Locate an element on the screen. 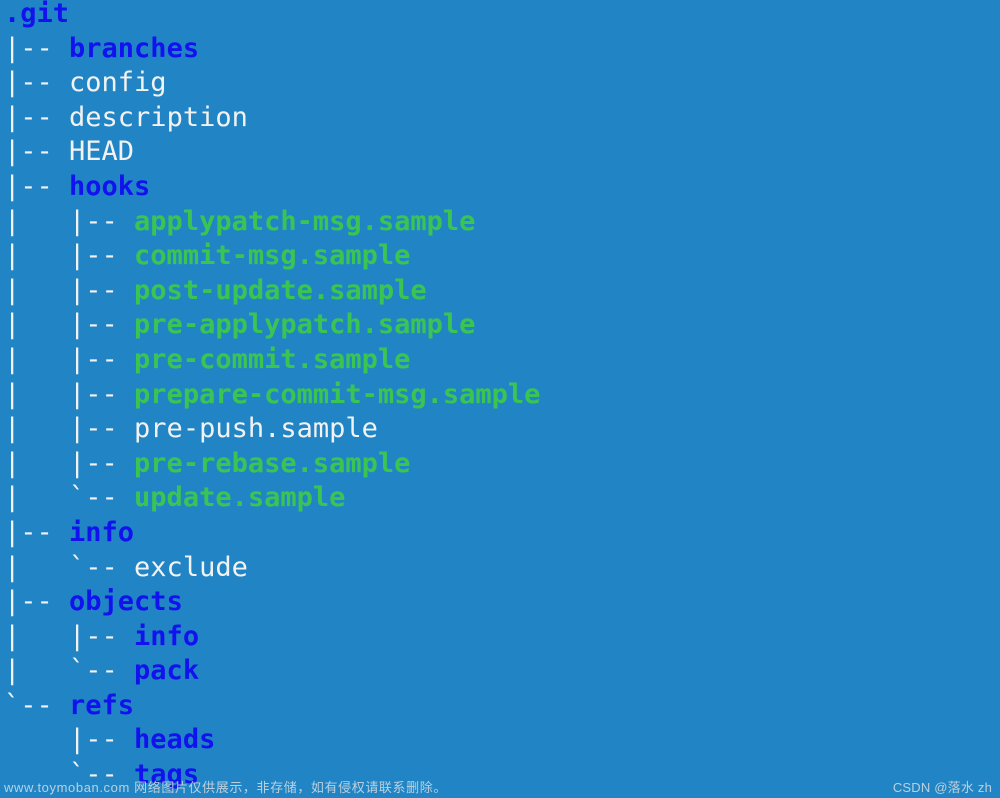 The width and height of the screenshot is (1000, 798). tree-row: |-- branches is located at coordinates (272, 49).